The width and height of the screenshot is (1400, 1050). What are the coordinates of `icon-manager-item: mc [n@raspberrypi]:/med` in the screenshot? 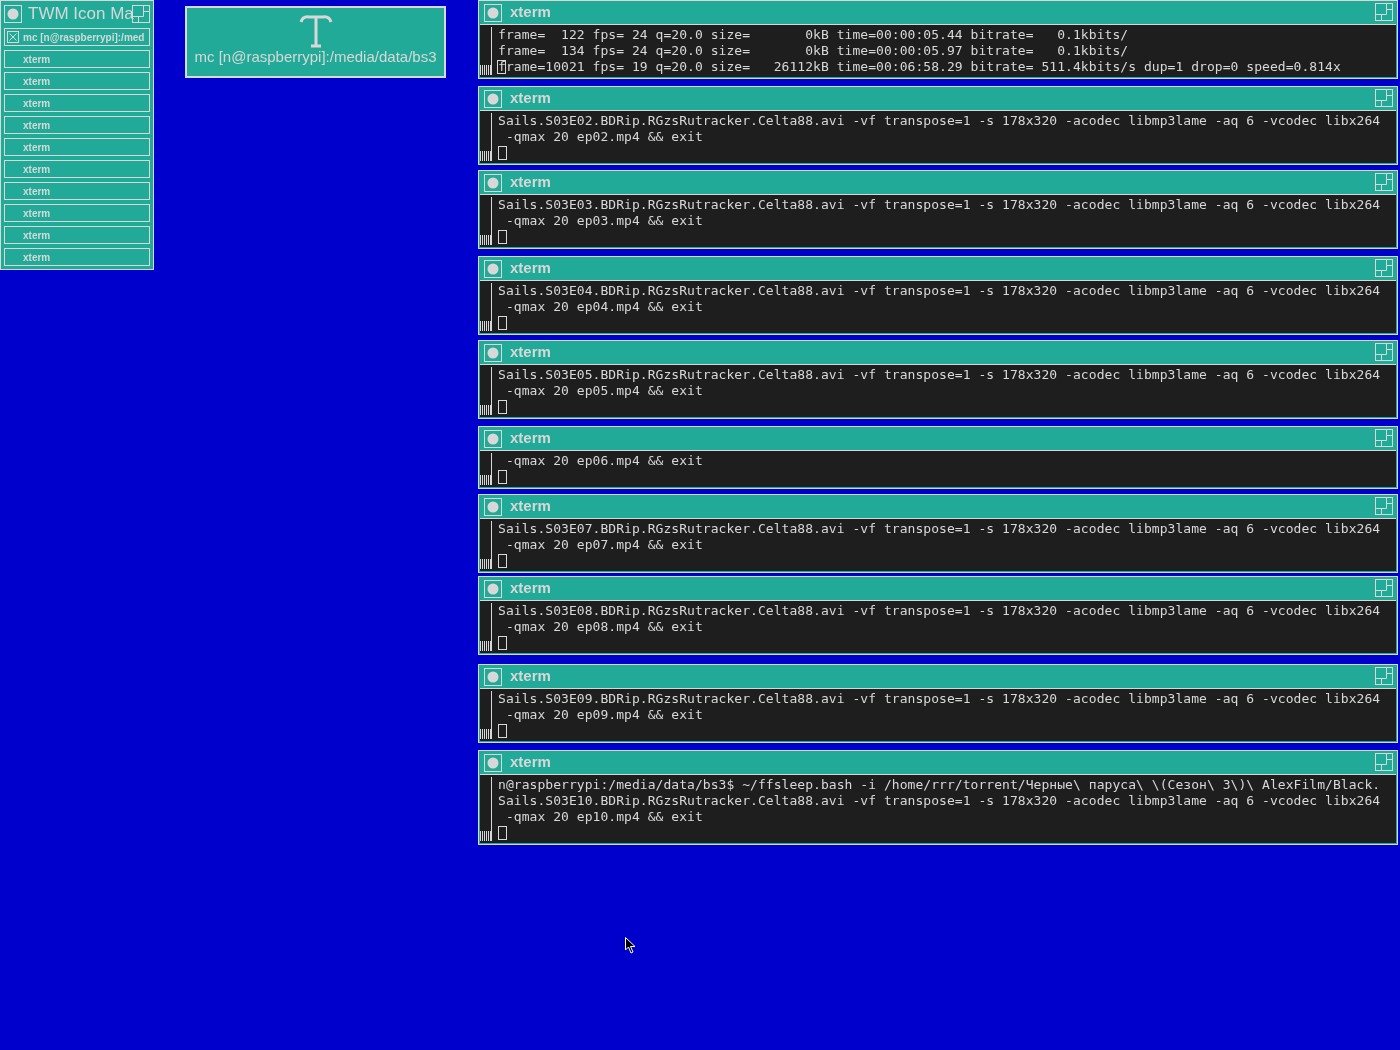 It's located at (77, 37).